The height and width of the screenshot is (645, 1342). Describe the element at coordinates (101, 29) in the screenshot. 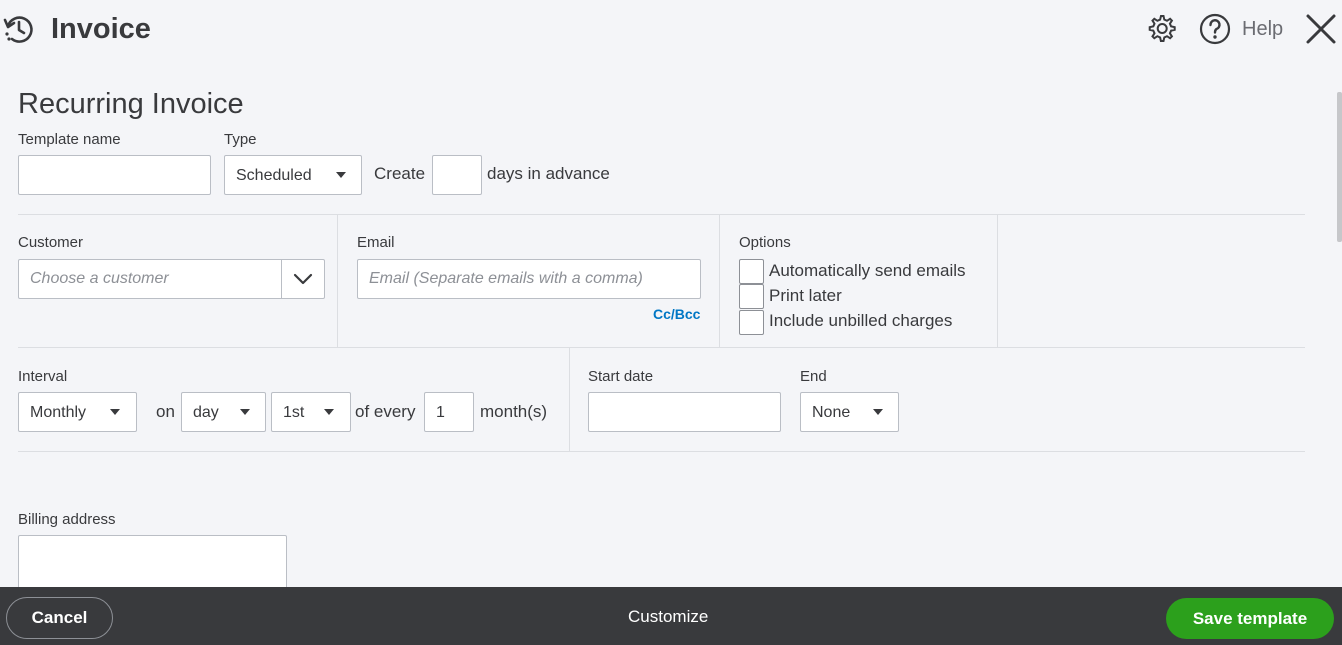

I see `app-title: Invoice` at that location.